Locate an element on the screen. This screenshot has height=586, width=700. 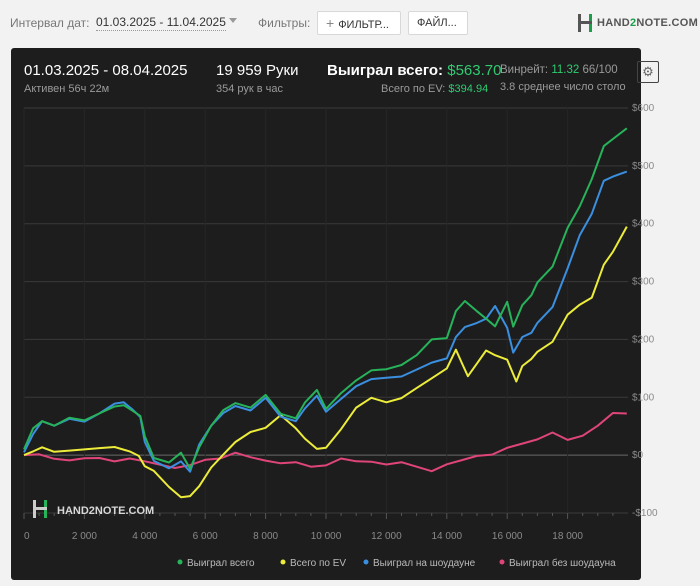
x-tick-label: 12 000 is located at coordinates (386, 536).